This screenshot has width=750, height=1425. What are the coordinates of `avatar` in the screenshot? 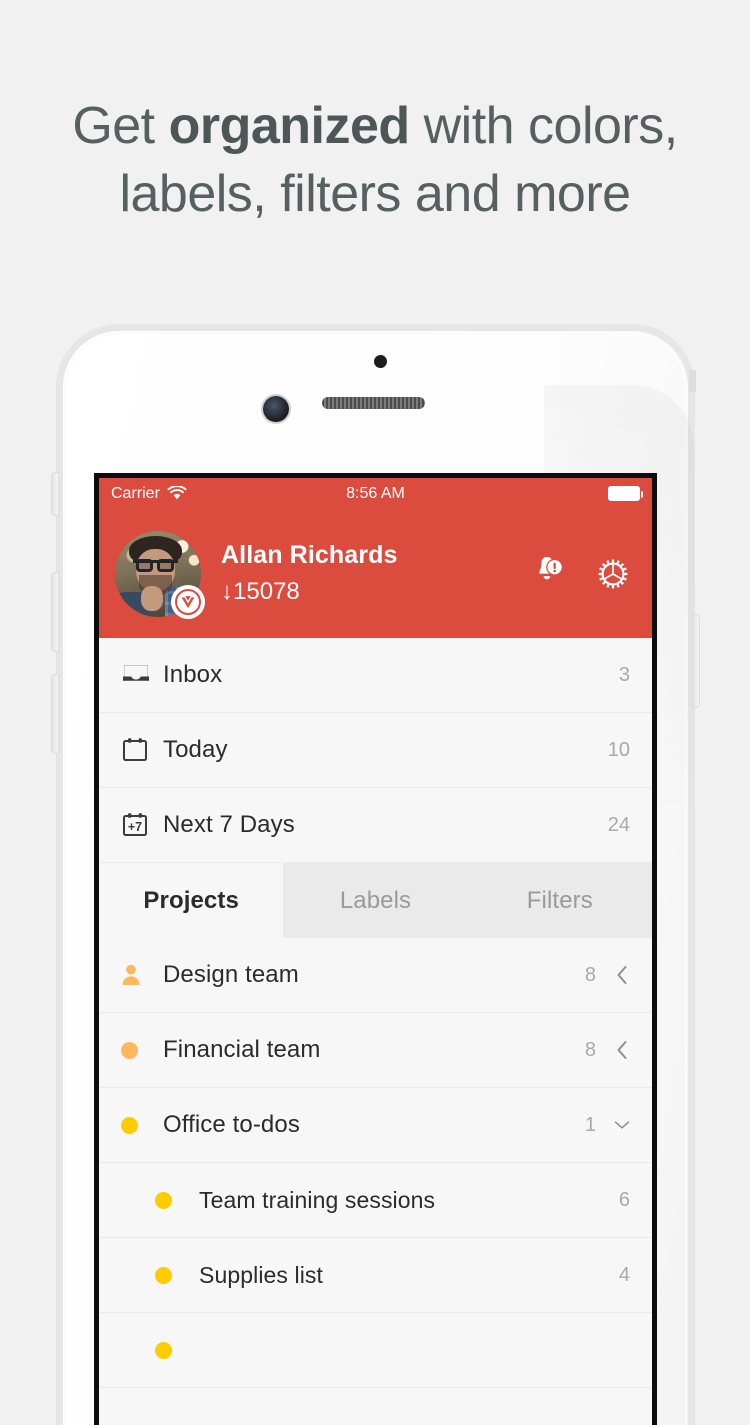 It's located at (160, 574).